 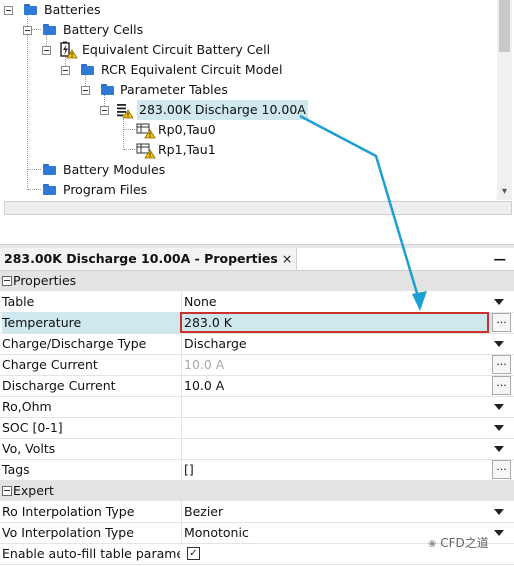 I want to click on property-row-table: Table None, so click(x=257, y=302).